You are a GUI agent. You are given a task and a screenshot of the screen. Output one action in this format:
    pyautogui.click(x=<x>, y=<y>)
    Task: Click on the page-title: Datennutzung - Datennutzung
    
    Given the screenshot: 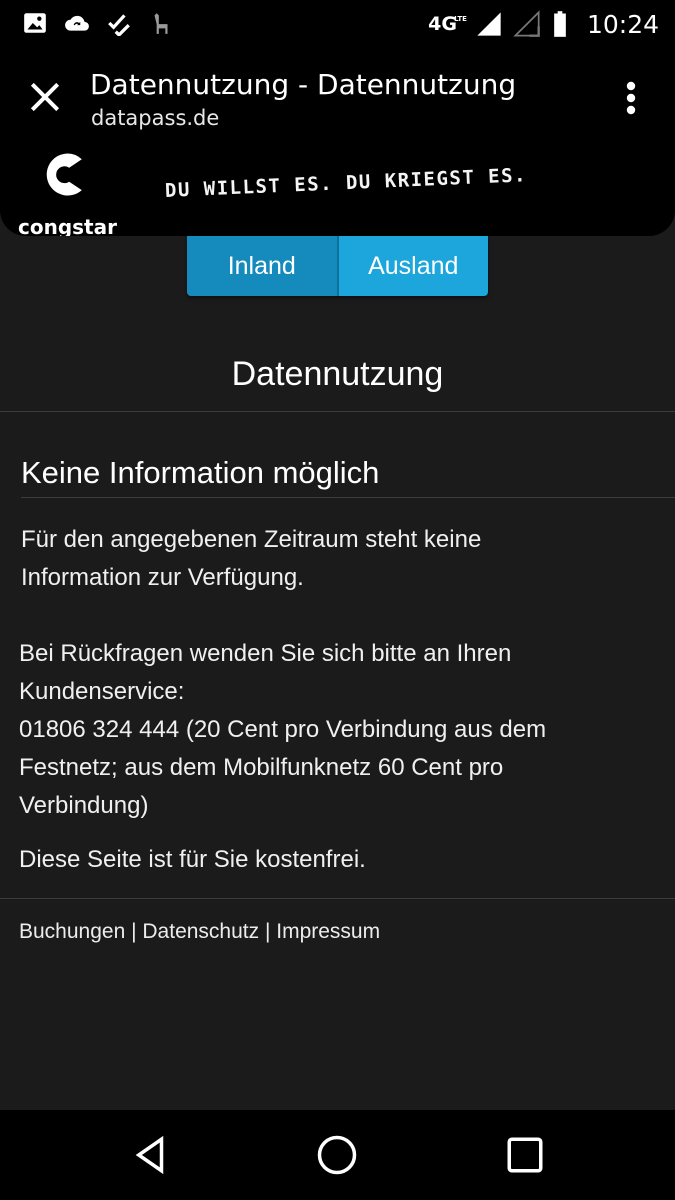 What is the action you would take?
    pyautogui.click(x=303, y=84)
    